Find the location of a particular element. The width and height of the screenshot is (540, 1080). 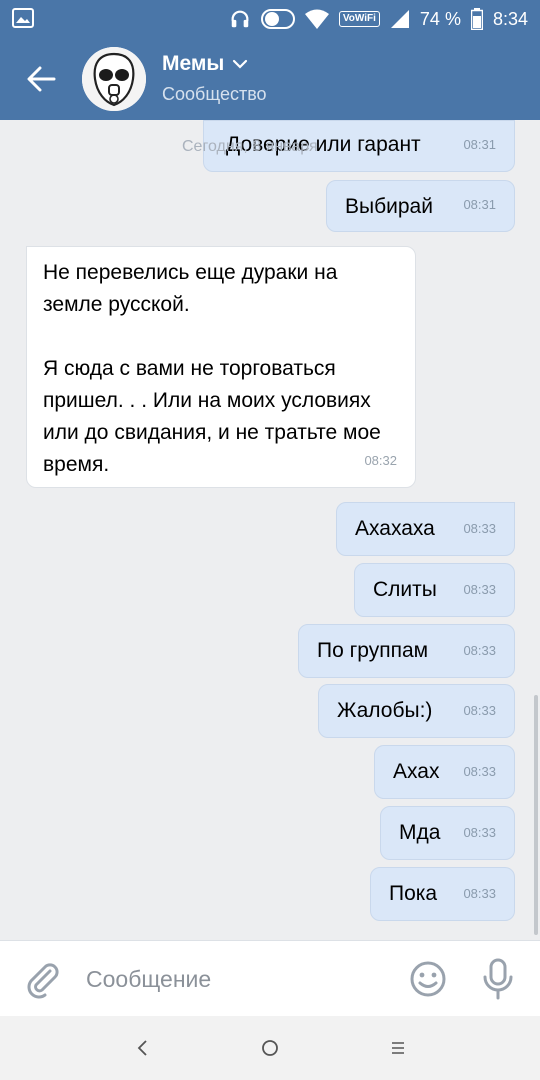

paperclip-icon is located at coordinates (43, 981).